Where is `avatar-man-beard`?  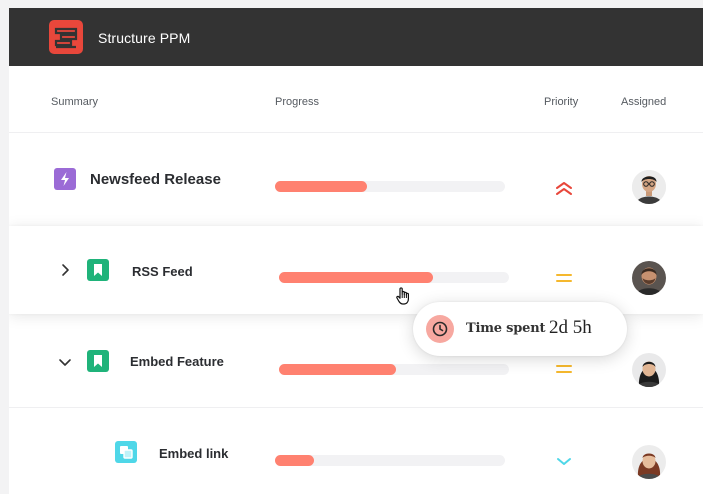
avatar-man-beard is located at coordinates (649, 278).